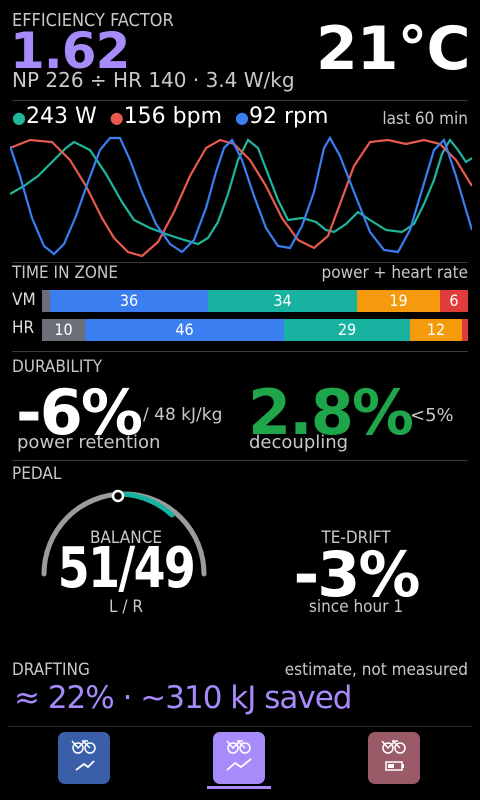 This screenshot has height=800, width=480. Describe the element at coordinates (129, 301) in the screenshot. I see `zone-segment: 36` at that location.